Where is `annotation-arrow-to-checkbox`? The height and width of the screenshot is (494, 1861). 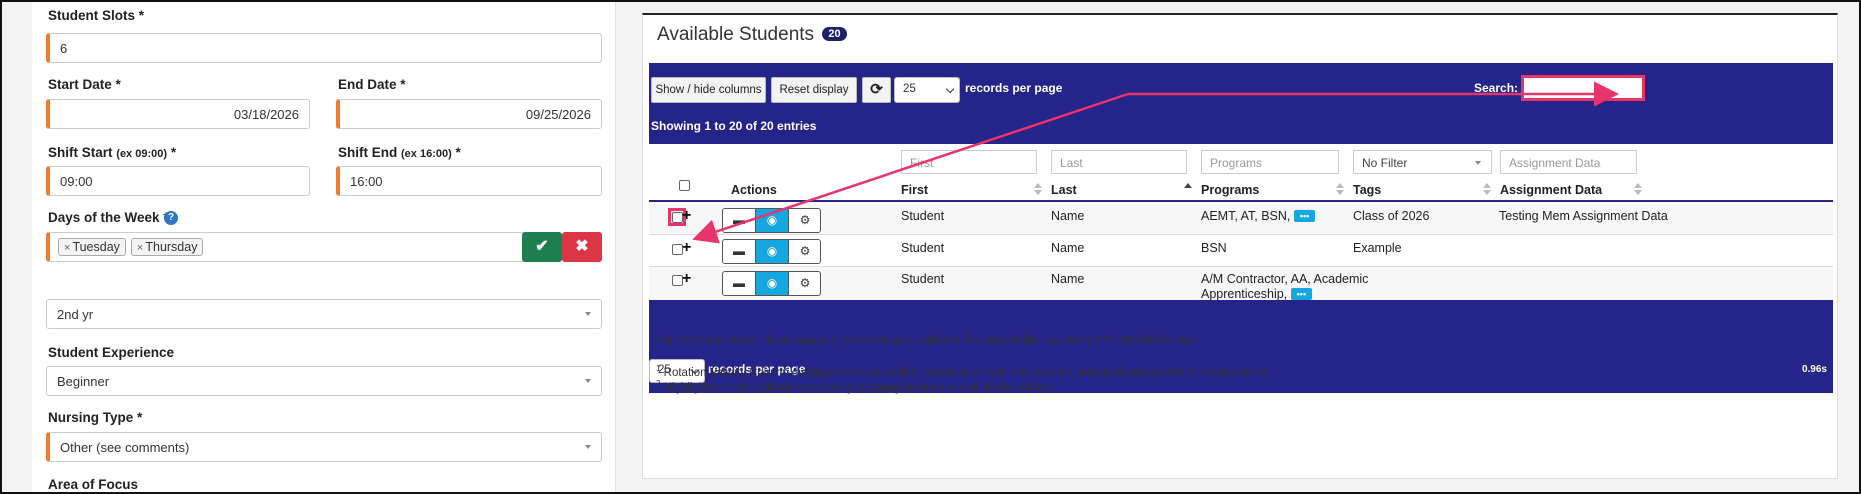
annotation-arrow-to-checkbox is located at coordinates (910, 168).